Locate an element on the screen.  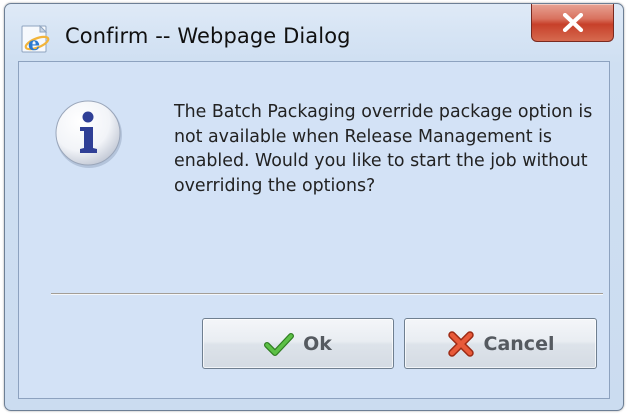
divider is located at coordinates (327, 294).